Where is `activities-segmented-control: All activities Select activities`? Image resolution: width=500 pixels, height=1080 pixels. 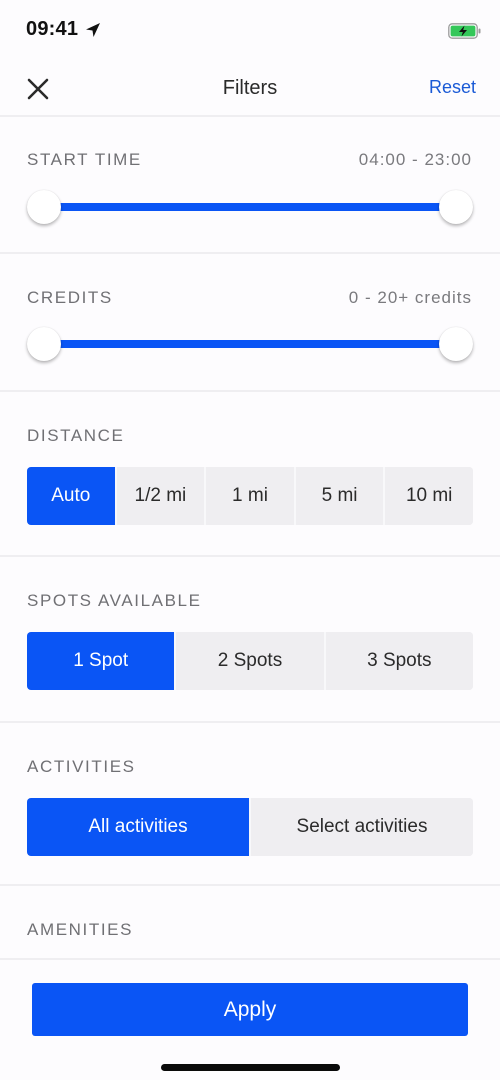 activities-segmented-control: All activities Select activities is located at coordinates (250, 827).